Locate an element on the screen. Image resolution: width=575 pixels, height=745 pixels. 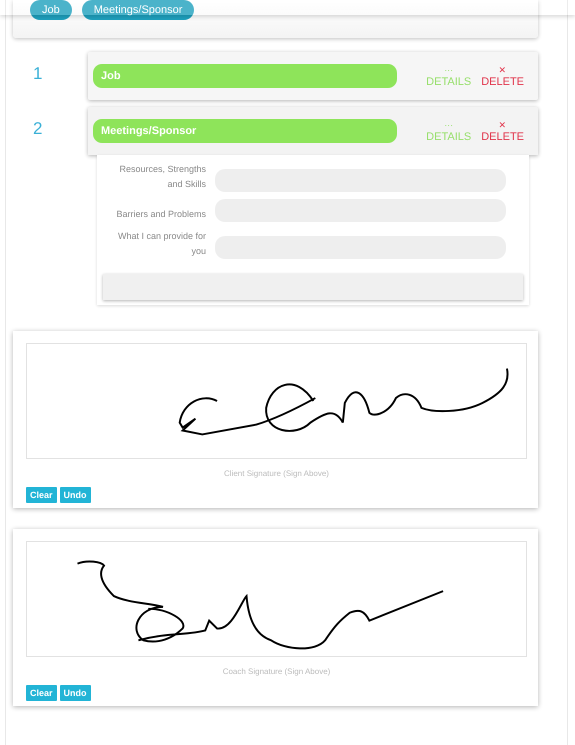
signature-caption: Client Signature (Sign Above) is located at coordinates (276, 473).